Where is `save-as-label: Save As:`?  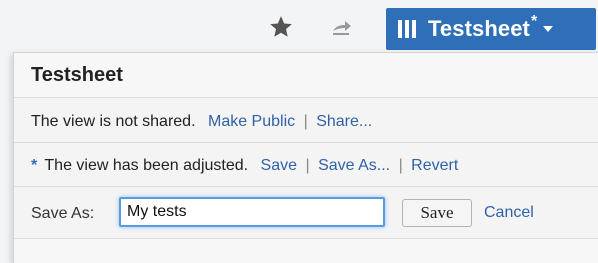 save-as-label: Save As: is located at coordinates (63, 213).